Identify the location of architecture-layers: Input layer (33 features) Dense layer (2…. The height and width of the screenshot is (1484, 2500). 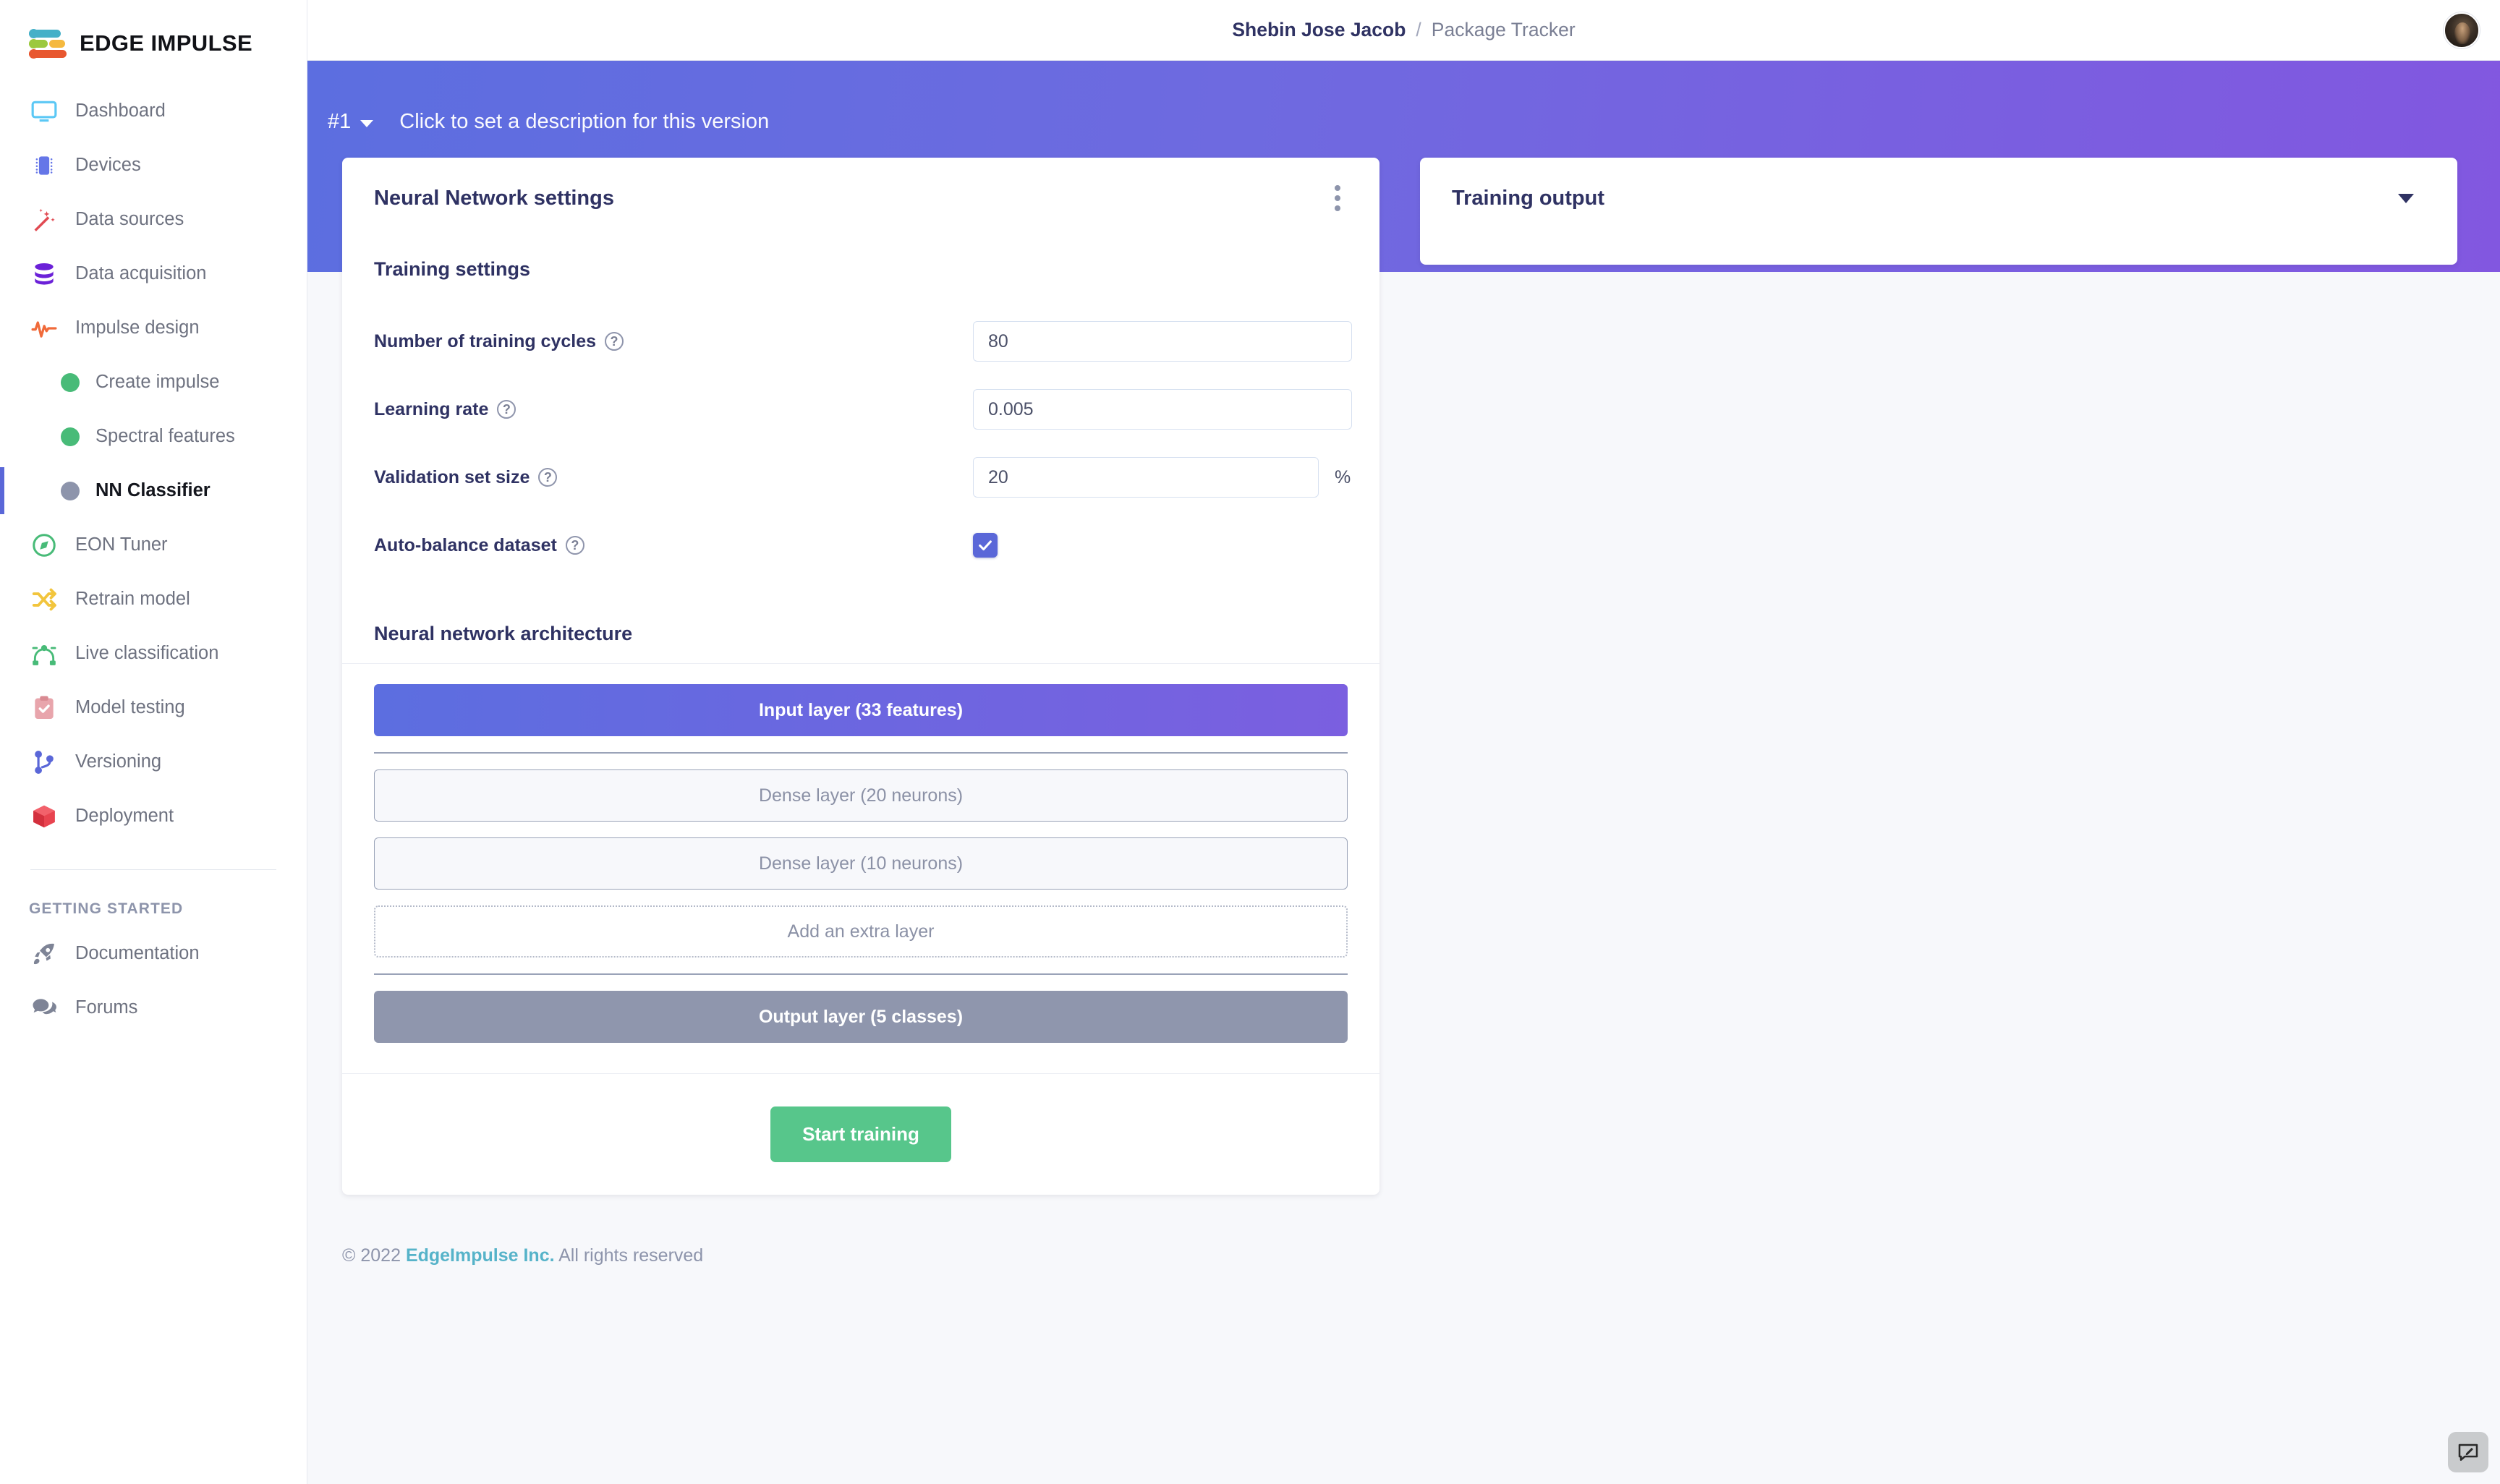
(860, 856).